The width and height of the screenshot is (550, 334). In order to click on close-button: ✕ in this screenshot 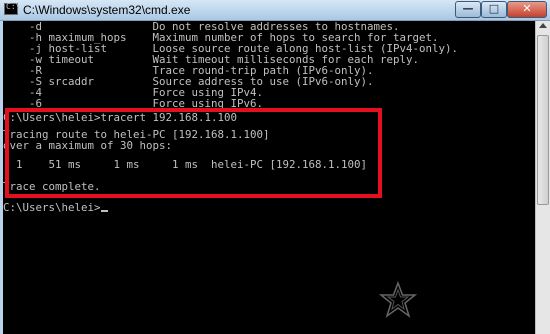, I will do `click(527, 9)`.